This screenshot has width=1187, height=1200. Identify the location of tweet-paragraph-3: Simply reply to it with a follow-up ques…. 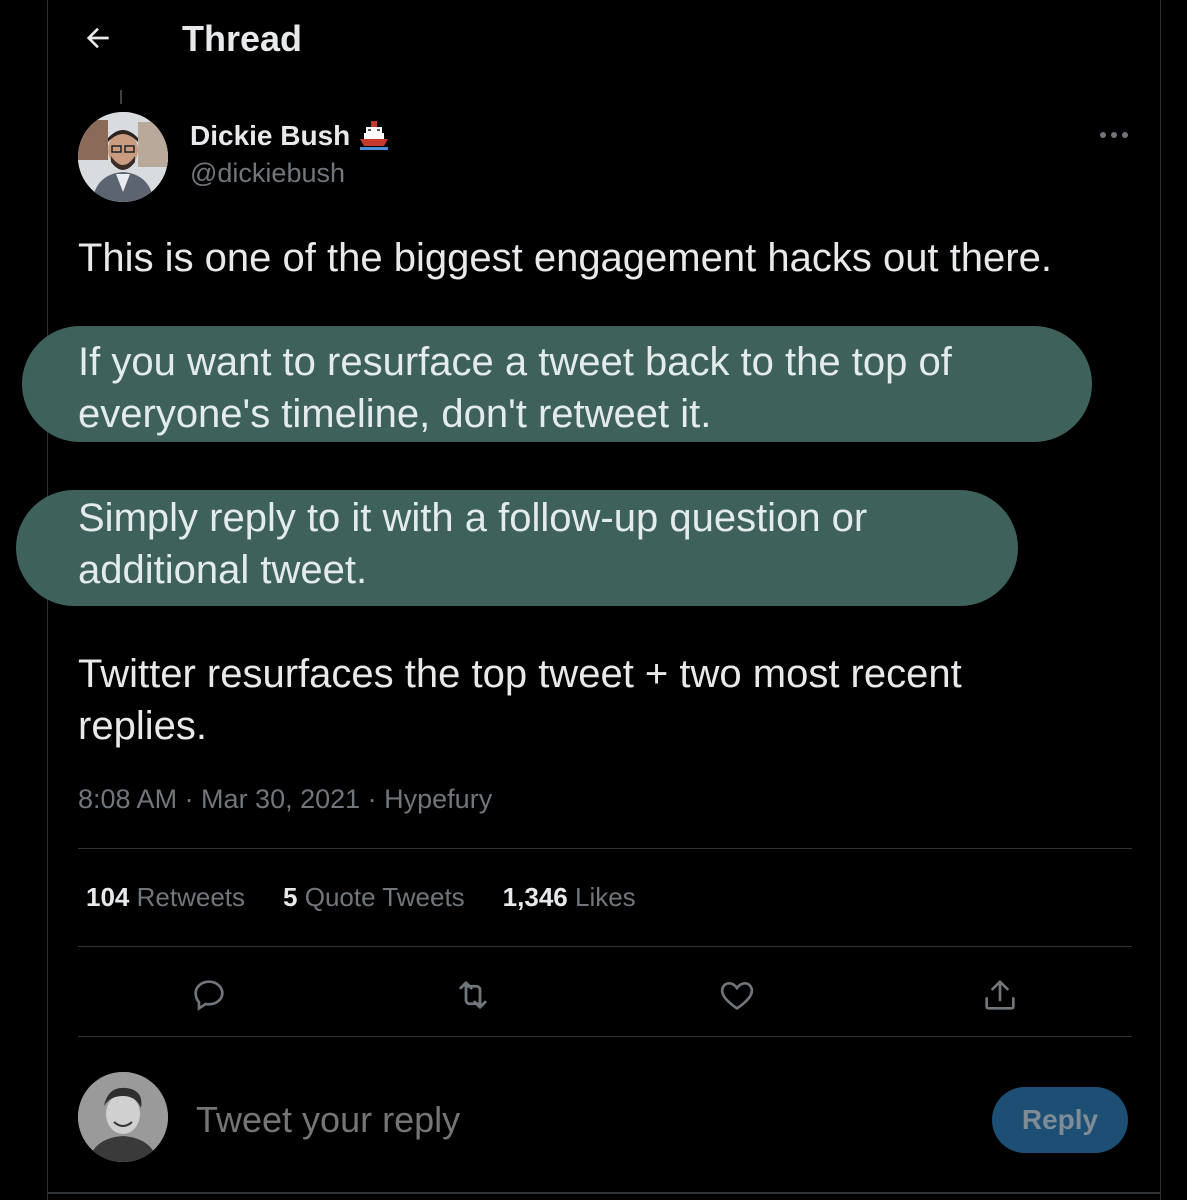
(473, 544).